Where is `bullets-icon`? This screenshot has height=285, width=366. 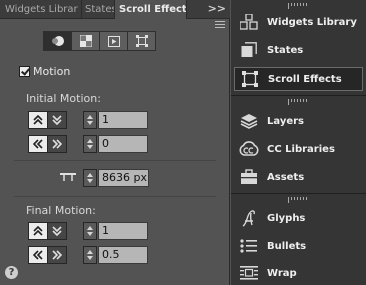
bullets-icon is located at coordinates (248, 246).